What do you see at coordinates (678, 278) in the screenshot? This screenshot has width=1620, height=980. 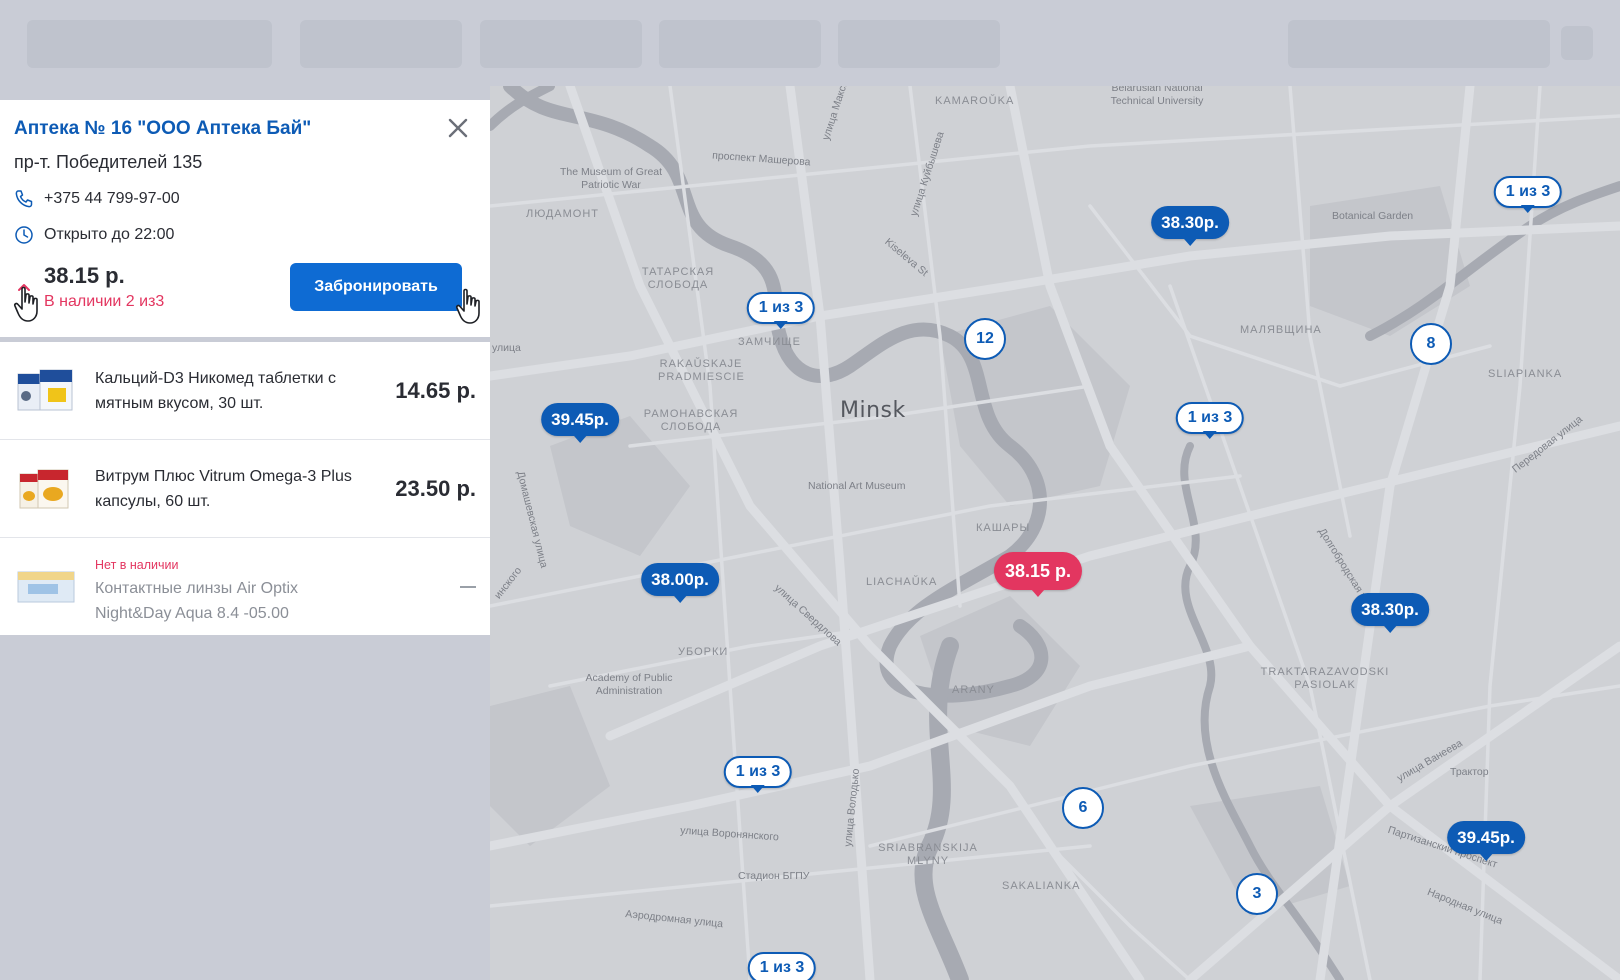 I see `map-label: ТАТАРСКАЯ СЛОБОДА` at bounding box center [678, 278].